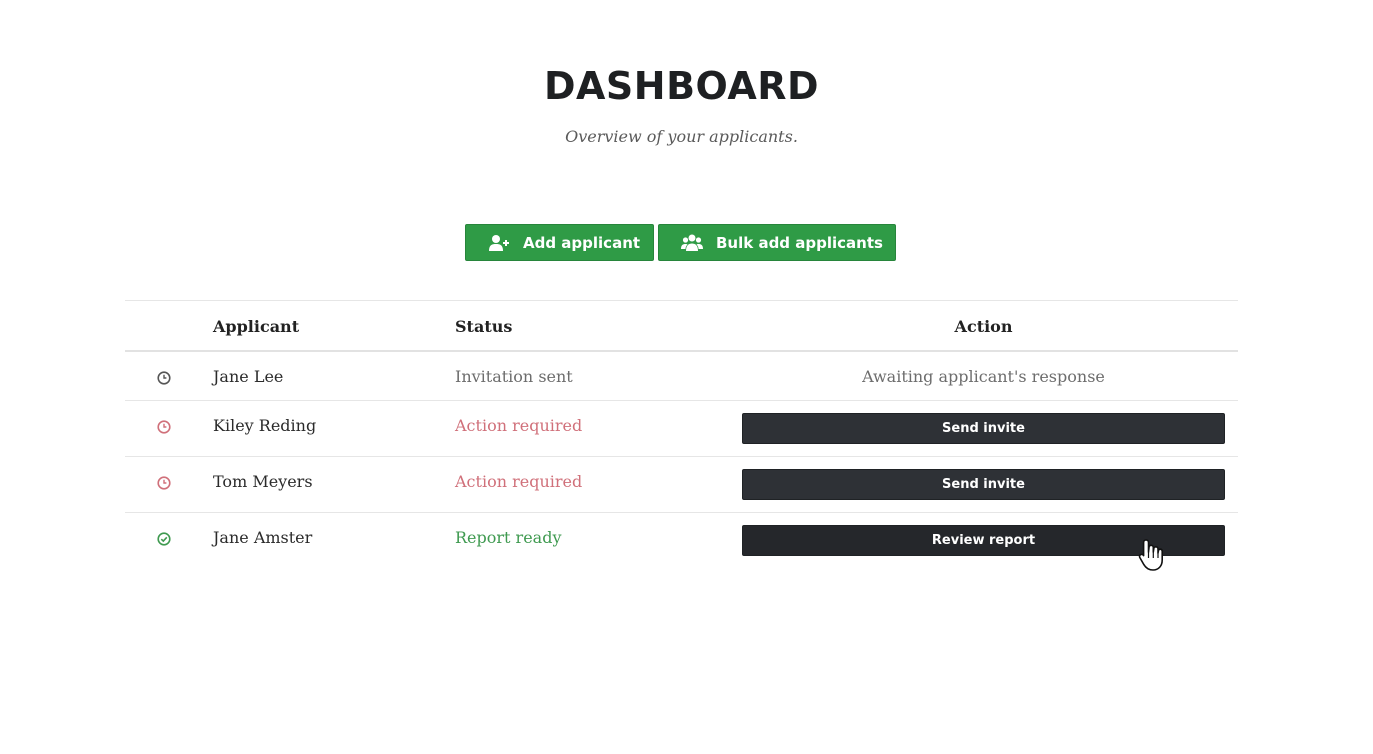  What do you see at coordinates (582, 242) in the screenshot?
I see `add-applicant-label: Add applicant` at bounding box center [582, 242].